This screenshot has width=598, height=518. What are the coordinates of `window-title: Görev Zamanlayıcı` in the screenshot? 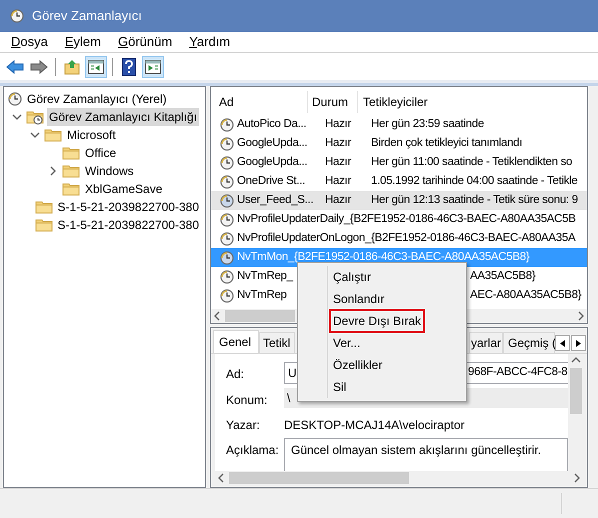 It's located at (87, 16).